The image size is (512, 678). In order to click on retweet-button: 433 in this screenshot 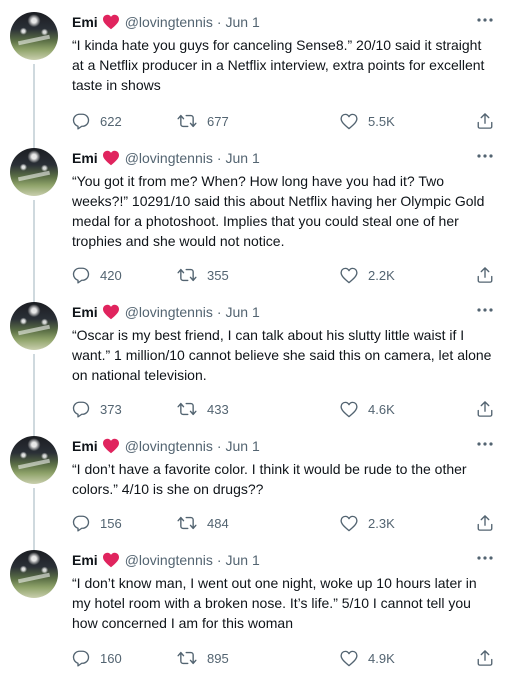, I will do `click(203, 409)`.